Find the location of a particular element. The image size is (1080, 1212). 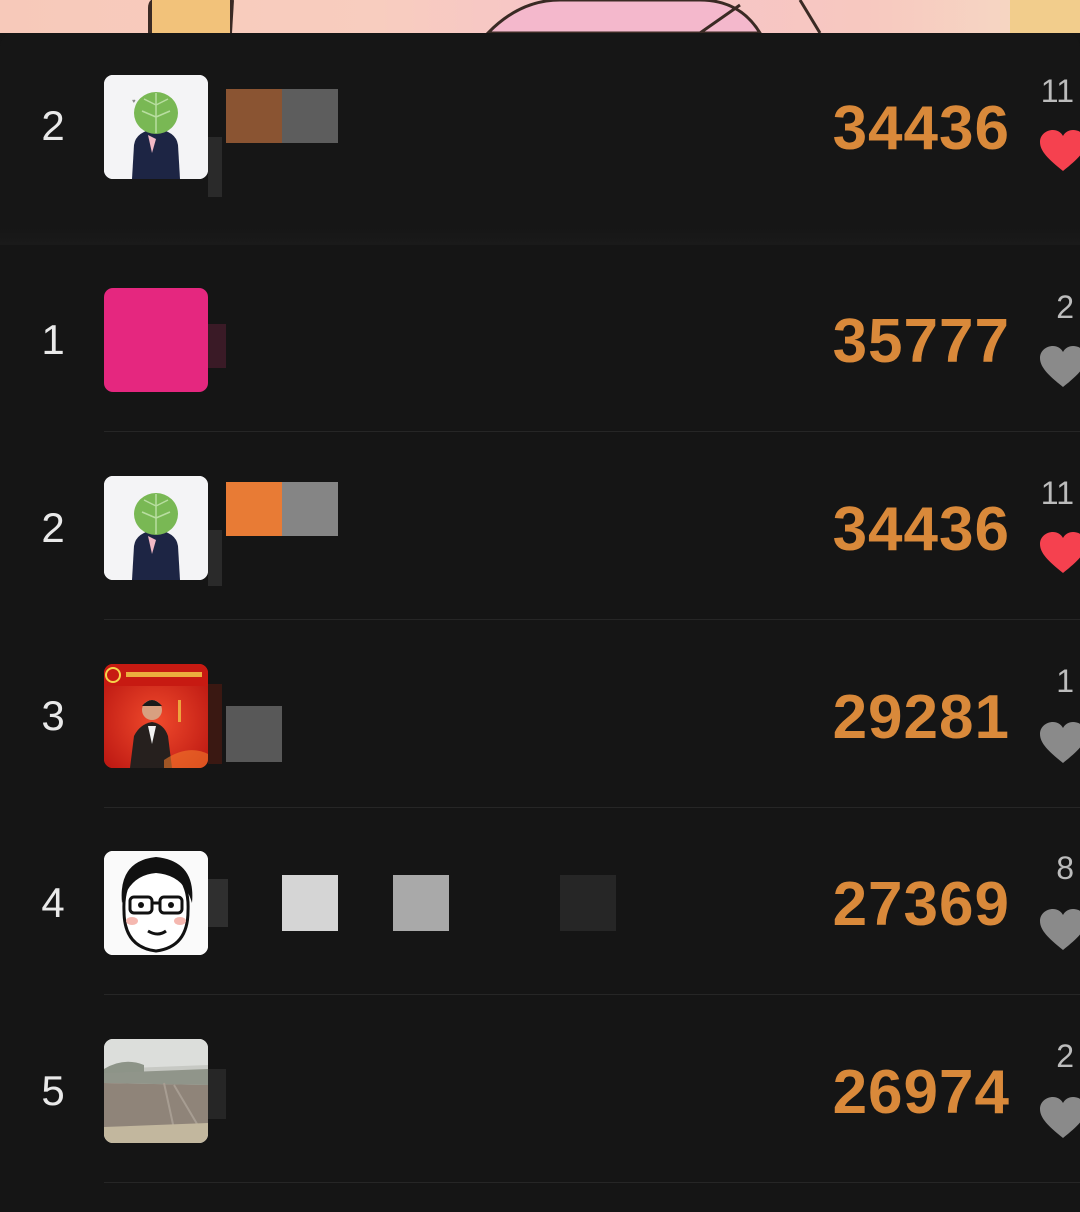

rank-number: 1 is located at coordinates (53, 339).